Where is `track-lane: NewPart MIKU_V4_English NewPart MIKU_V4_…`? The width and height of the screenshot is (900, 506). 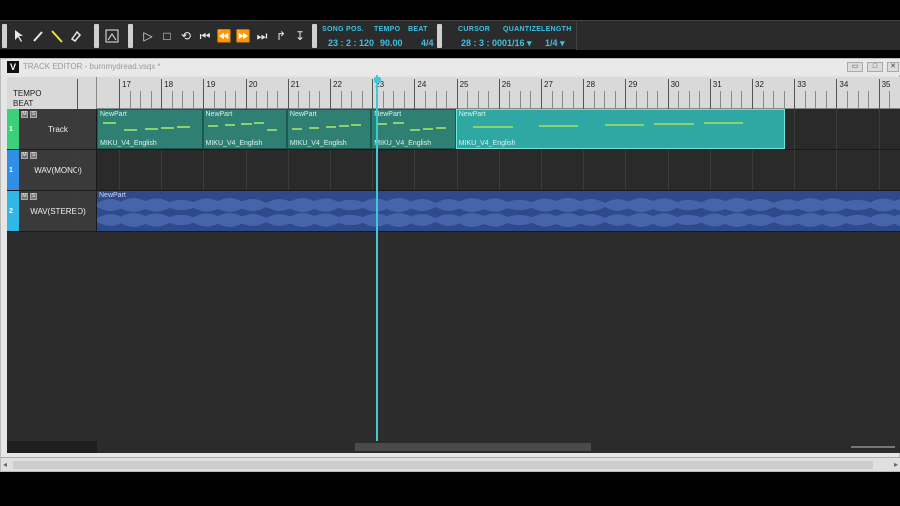 track-lane: NewPart MIKU_V4_English NewPart MIKU_V4_… is located at coordinates (488, 129).